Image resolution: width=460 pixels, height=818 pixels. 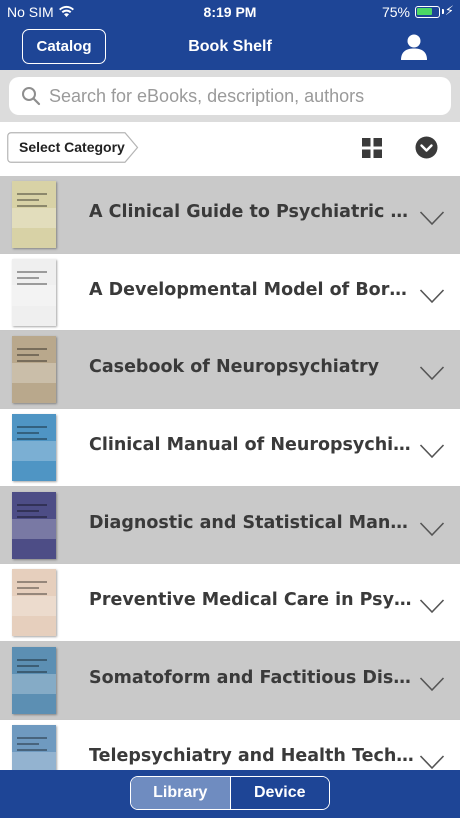 I want to click on book-row: Telepsychiatry and Health Technologies, so click(x=230, y=744).